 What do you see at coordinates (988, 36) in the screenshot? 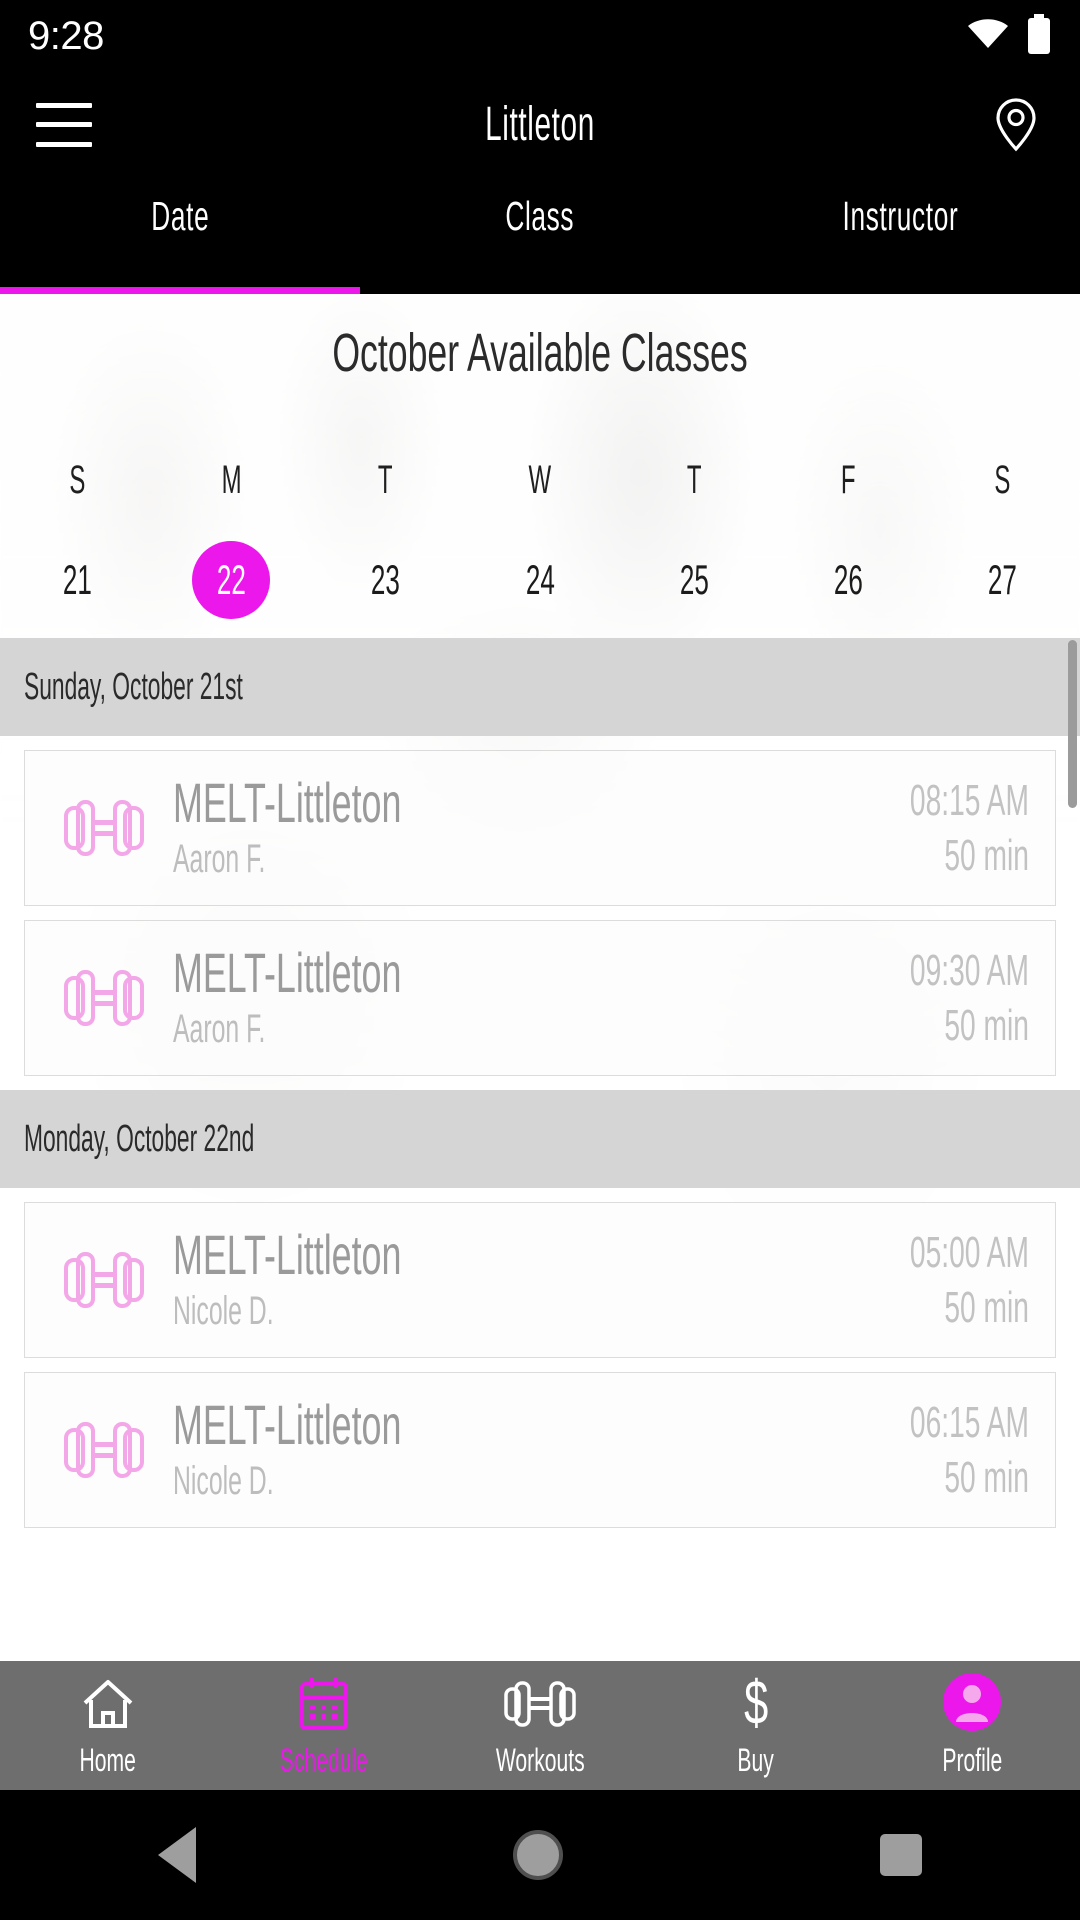
I see `wifi-icon` at bounding box center [988, 36].